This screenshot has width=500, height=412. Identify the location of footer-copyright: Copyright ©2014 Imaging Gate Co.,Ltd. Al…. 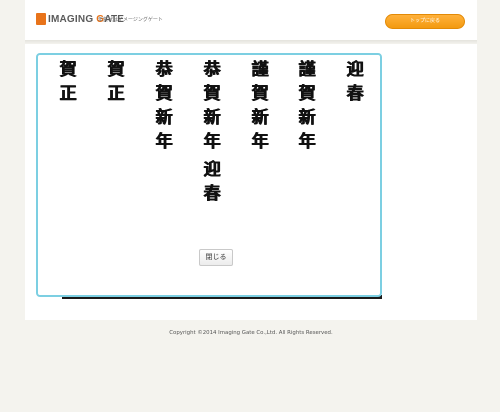
(251, 333).